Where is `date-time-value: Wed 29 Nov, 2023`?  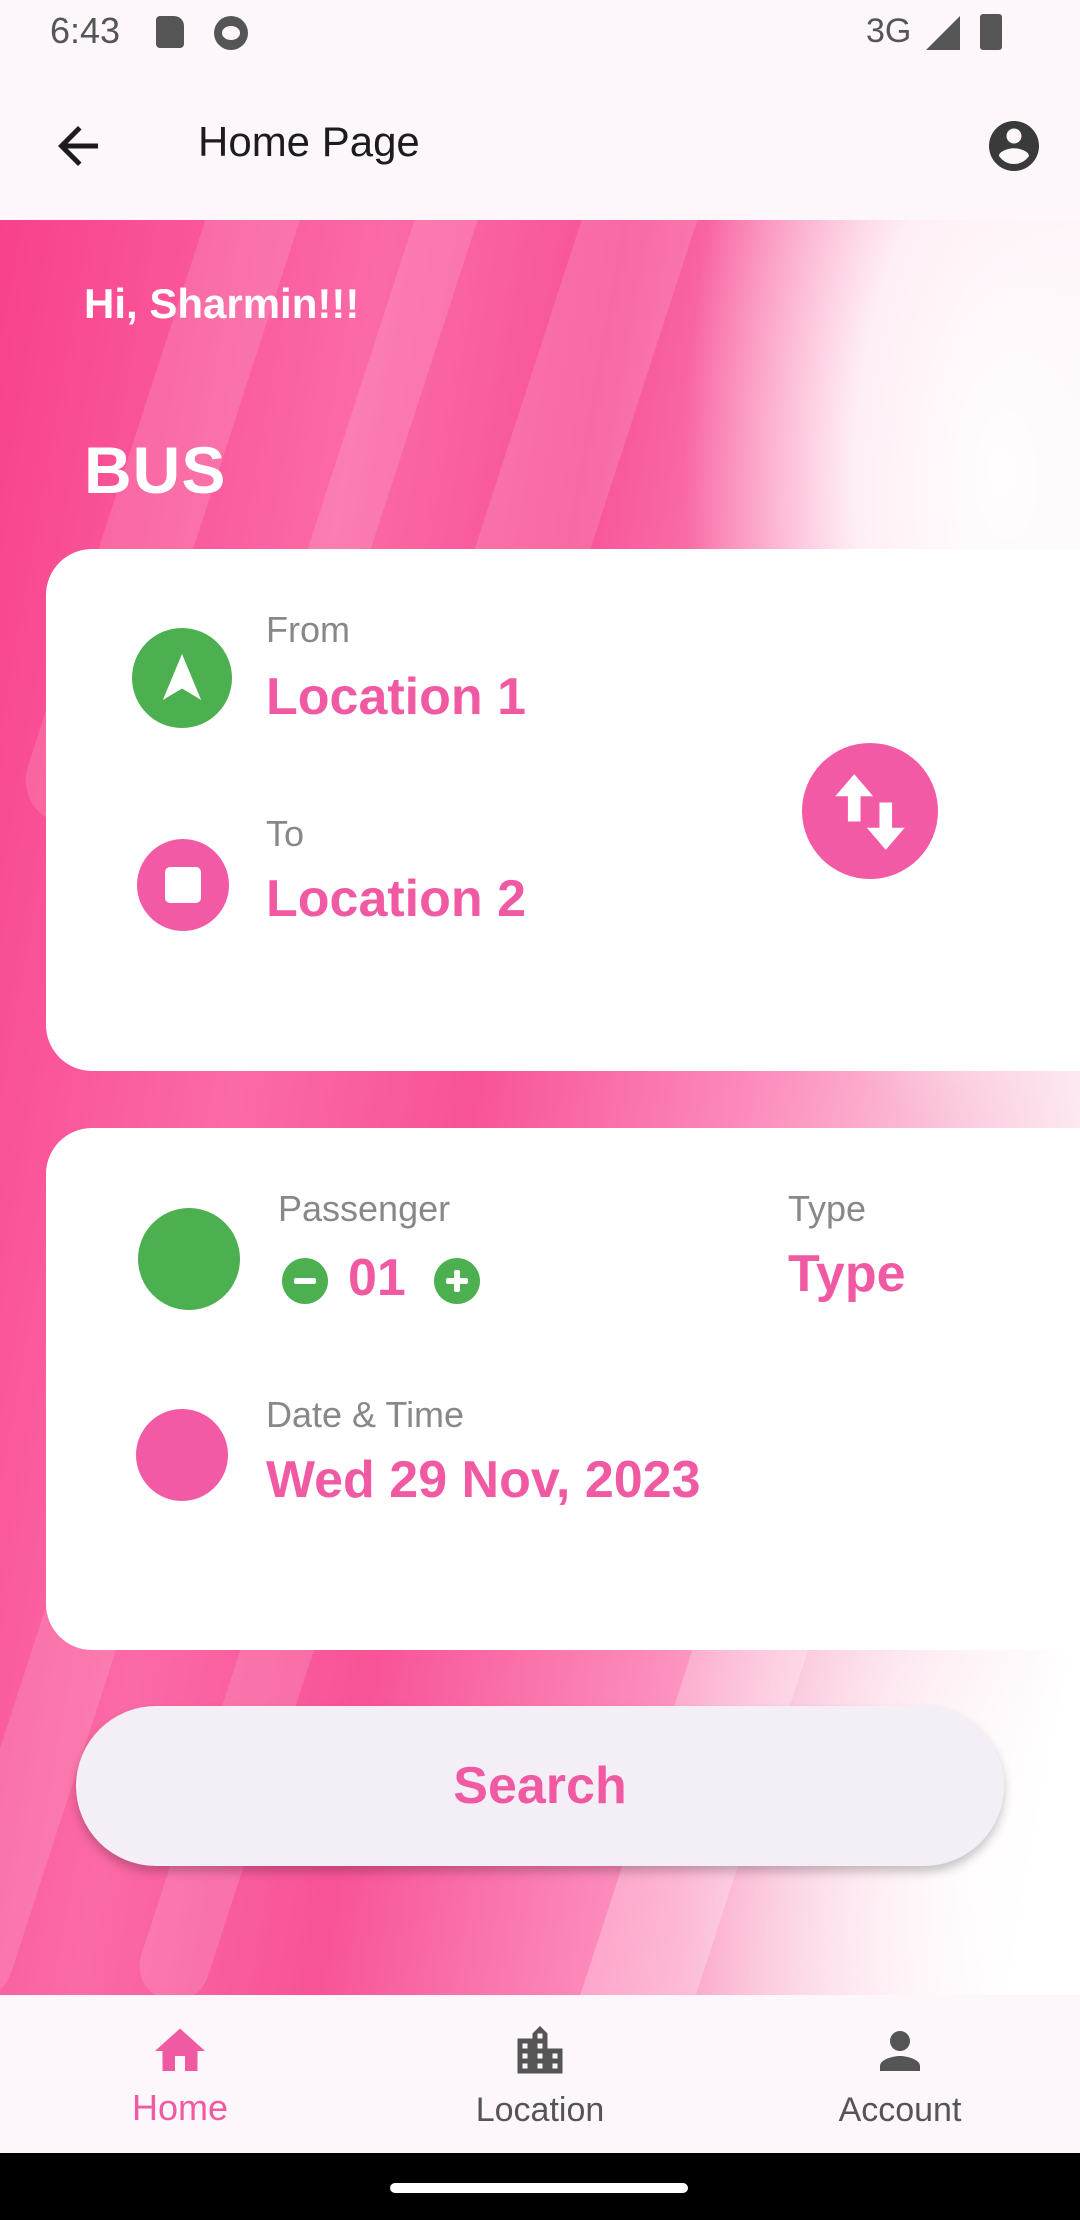 date-time-value: Wed 29 Nov, 2023 is located at coordinates (483, 1480).